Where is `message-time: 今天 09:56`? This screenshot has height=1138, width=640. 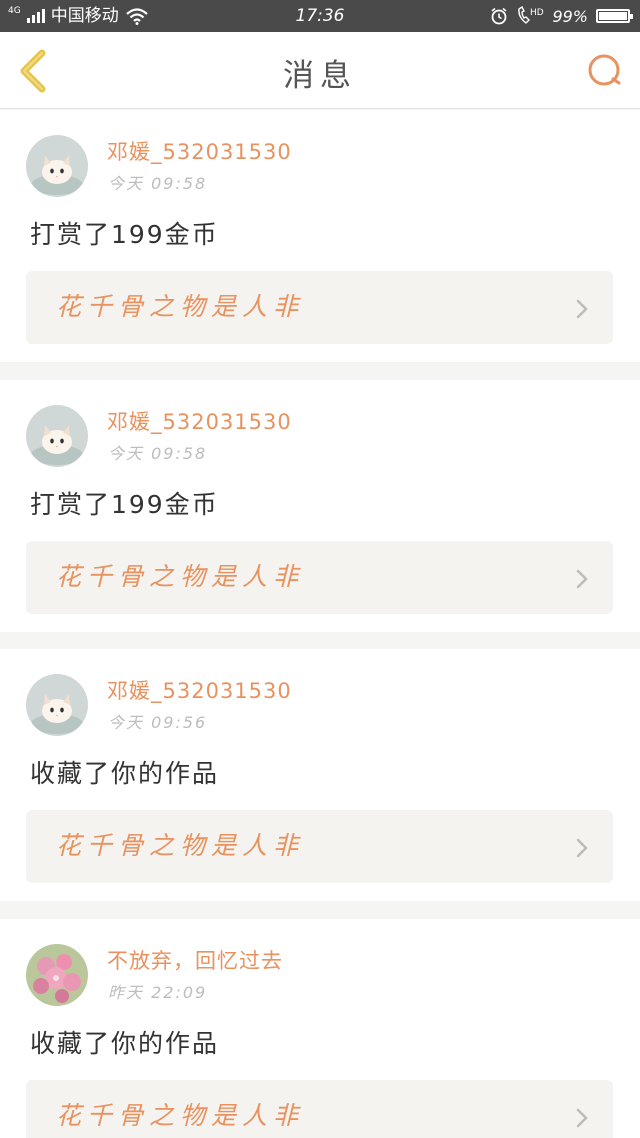 message-time: 今天 09:56 is located at coordinates (158, 722).